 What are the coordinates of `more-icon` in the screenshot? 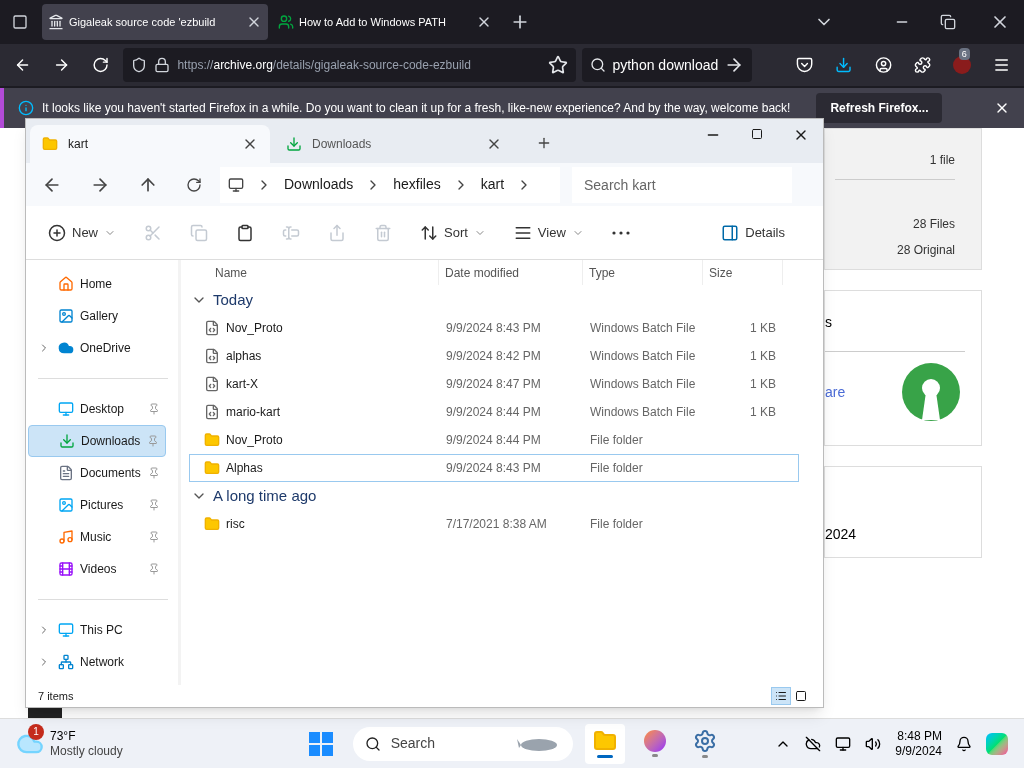 It's located at (620, 232).